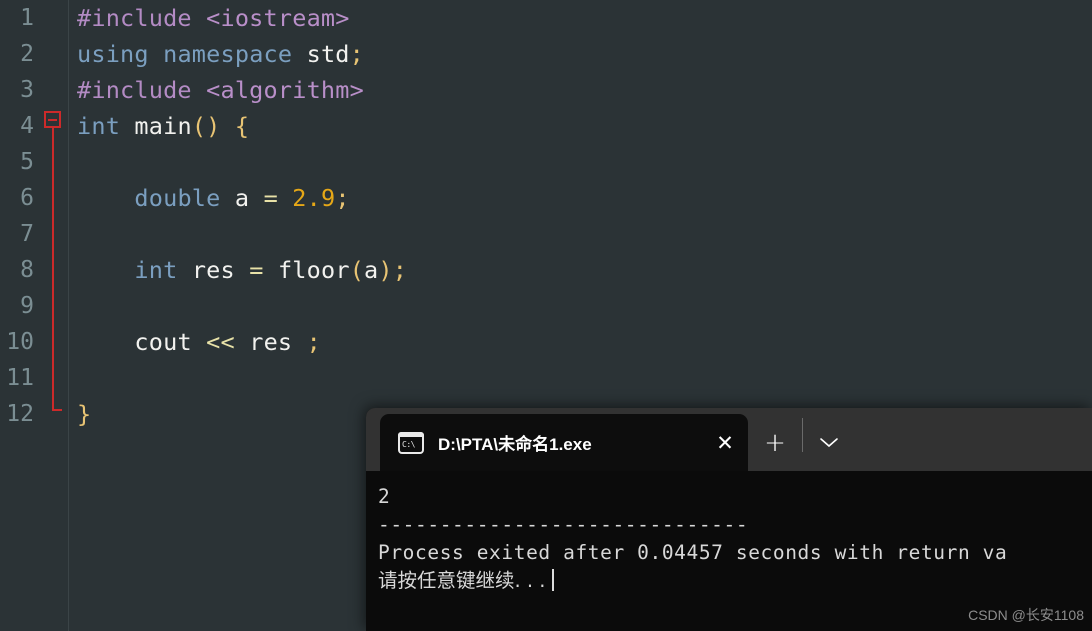 The width and height of the screenshot is (1092, 631). I want to click on code-token: ), so click(385, 270).